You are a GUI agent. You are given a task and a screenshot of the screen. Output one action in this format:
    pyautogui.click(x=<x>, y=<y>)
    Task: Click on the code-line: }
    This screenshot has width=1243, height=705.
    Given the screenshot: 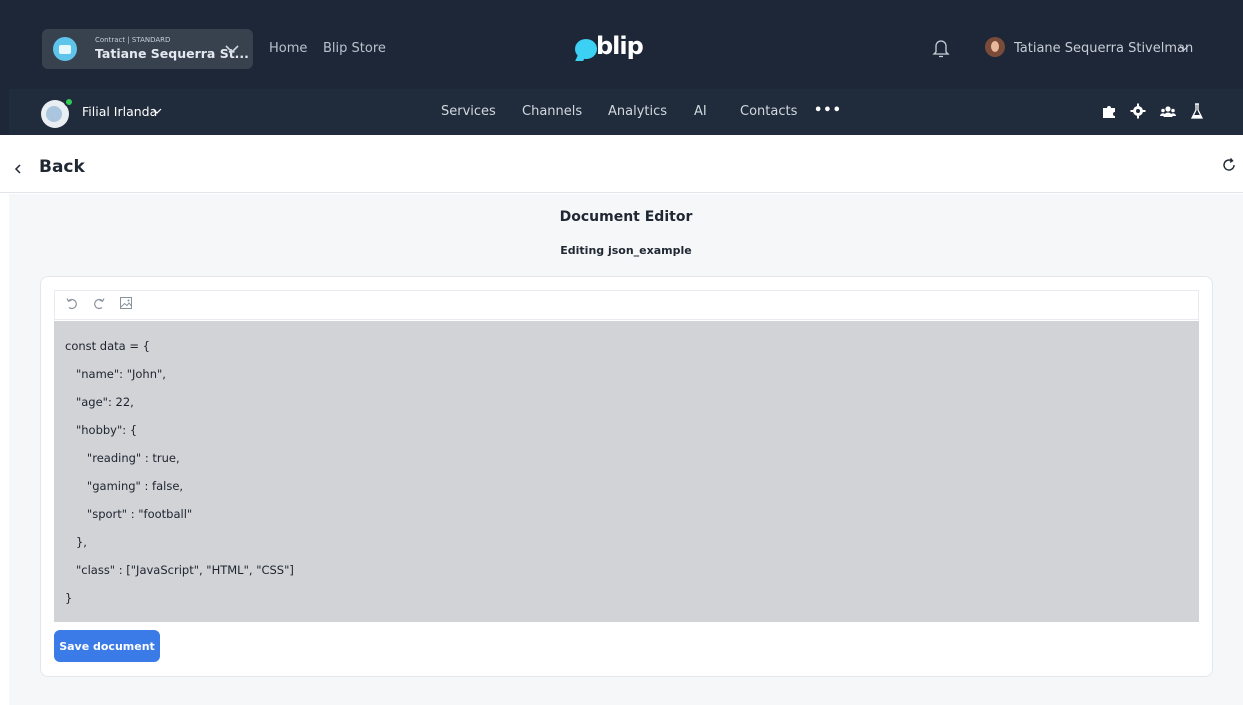 What is the action you would take?
    pyautogui.click(x=69, y=598)
    